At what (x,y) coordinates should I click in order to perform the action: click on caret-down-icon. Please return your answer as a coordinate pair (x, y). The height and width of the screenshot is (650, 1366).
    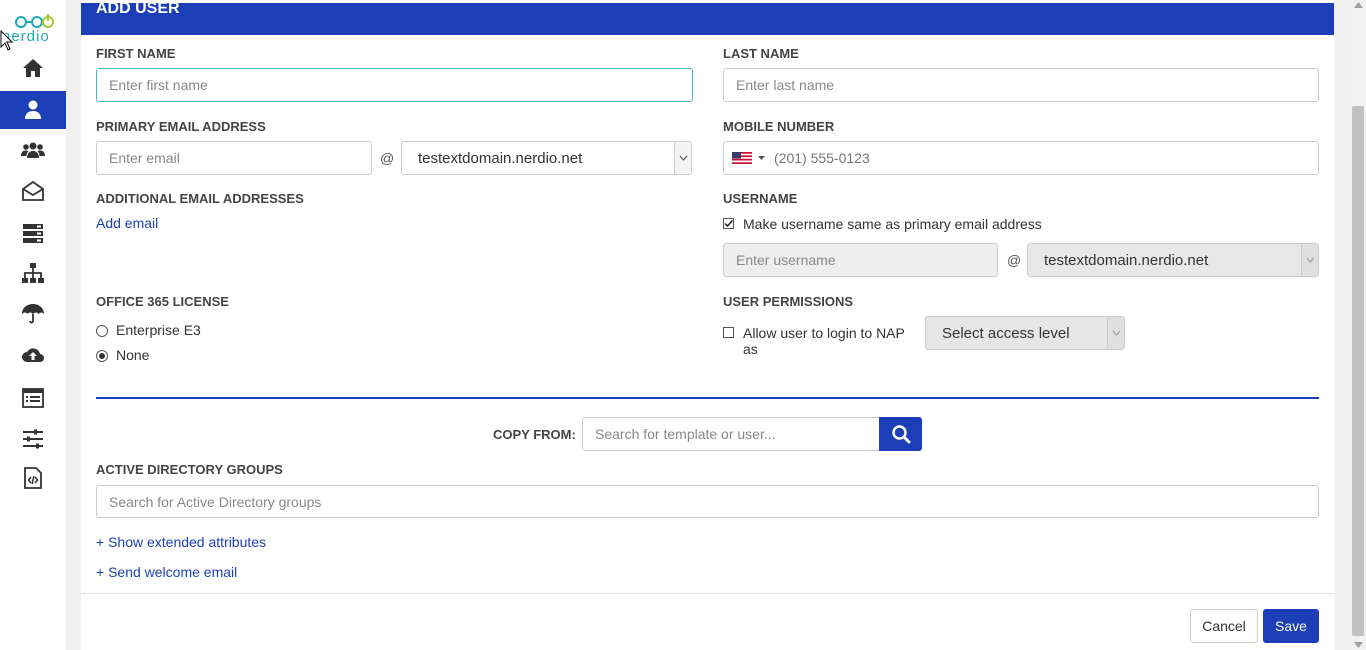
    Looking at the image, I should click on (761, 158).